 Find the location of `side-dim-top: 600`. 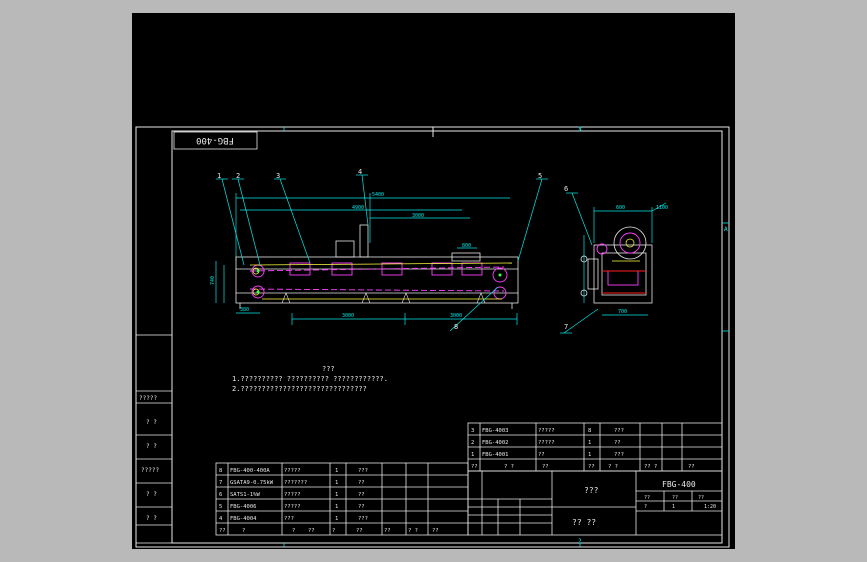

side-dim-top: 600 is located at coordinates (620, 208).